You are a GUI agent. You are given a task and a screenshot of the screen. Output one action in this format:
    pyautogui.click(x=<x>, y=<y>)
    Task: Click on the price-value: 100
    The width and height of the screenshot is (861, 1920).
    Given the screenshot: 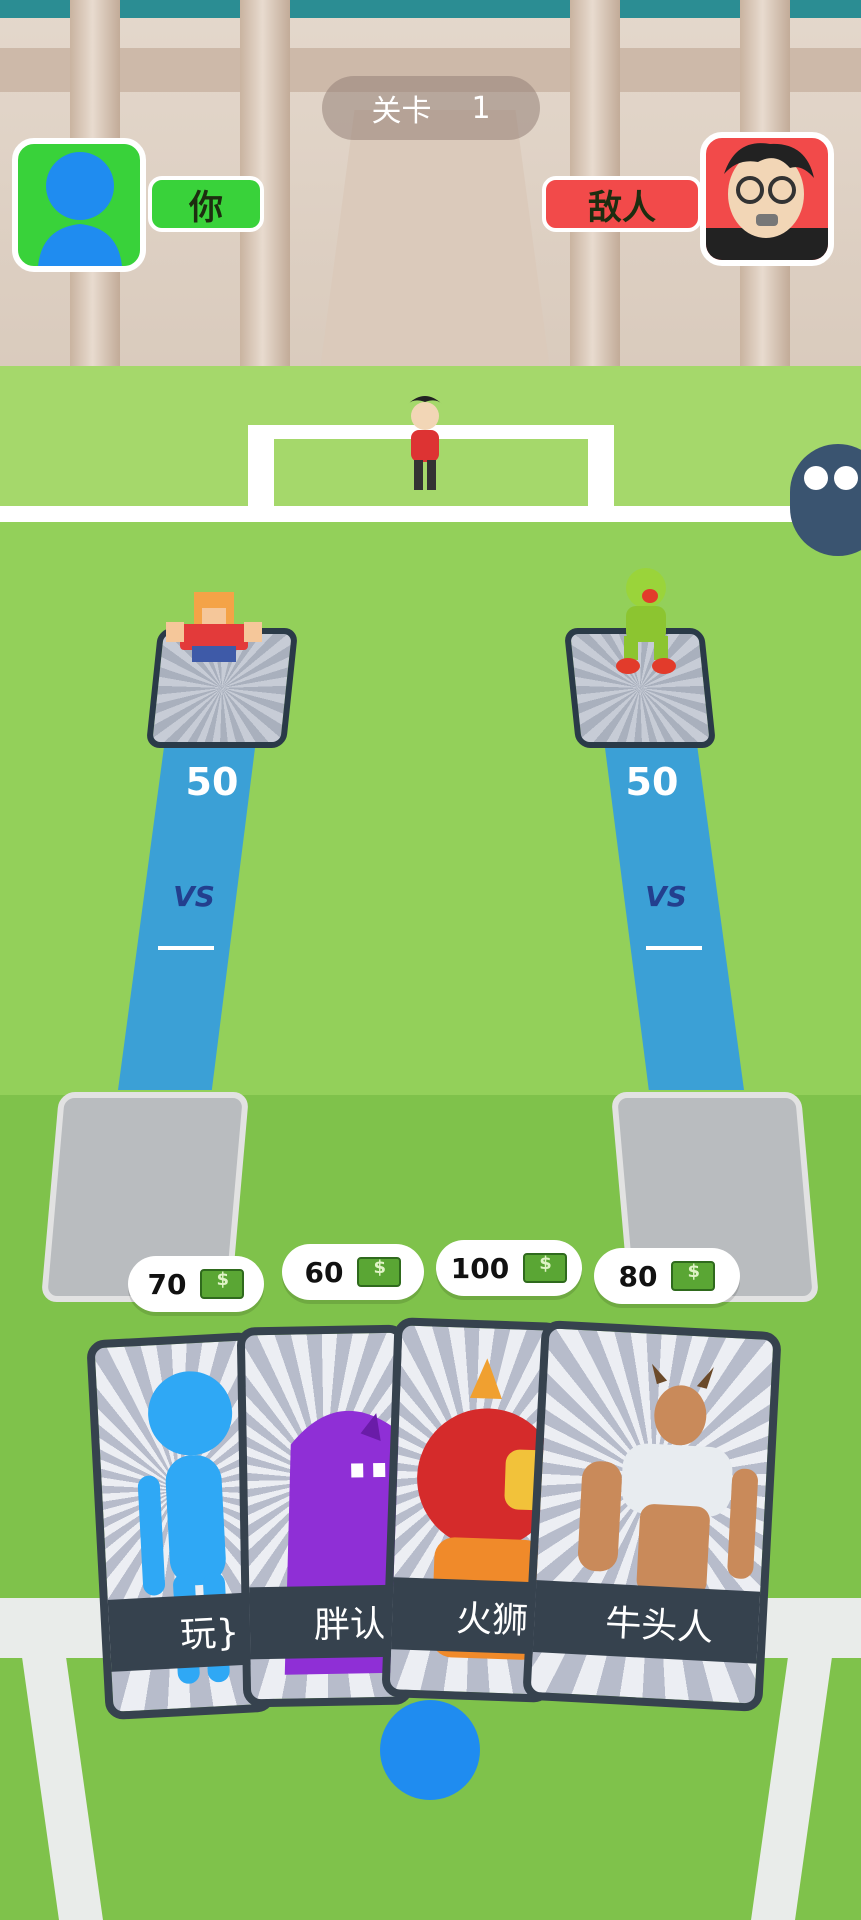 What is the action you would take?
    pyautogui.click(x=480, y=1268)
    